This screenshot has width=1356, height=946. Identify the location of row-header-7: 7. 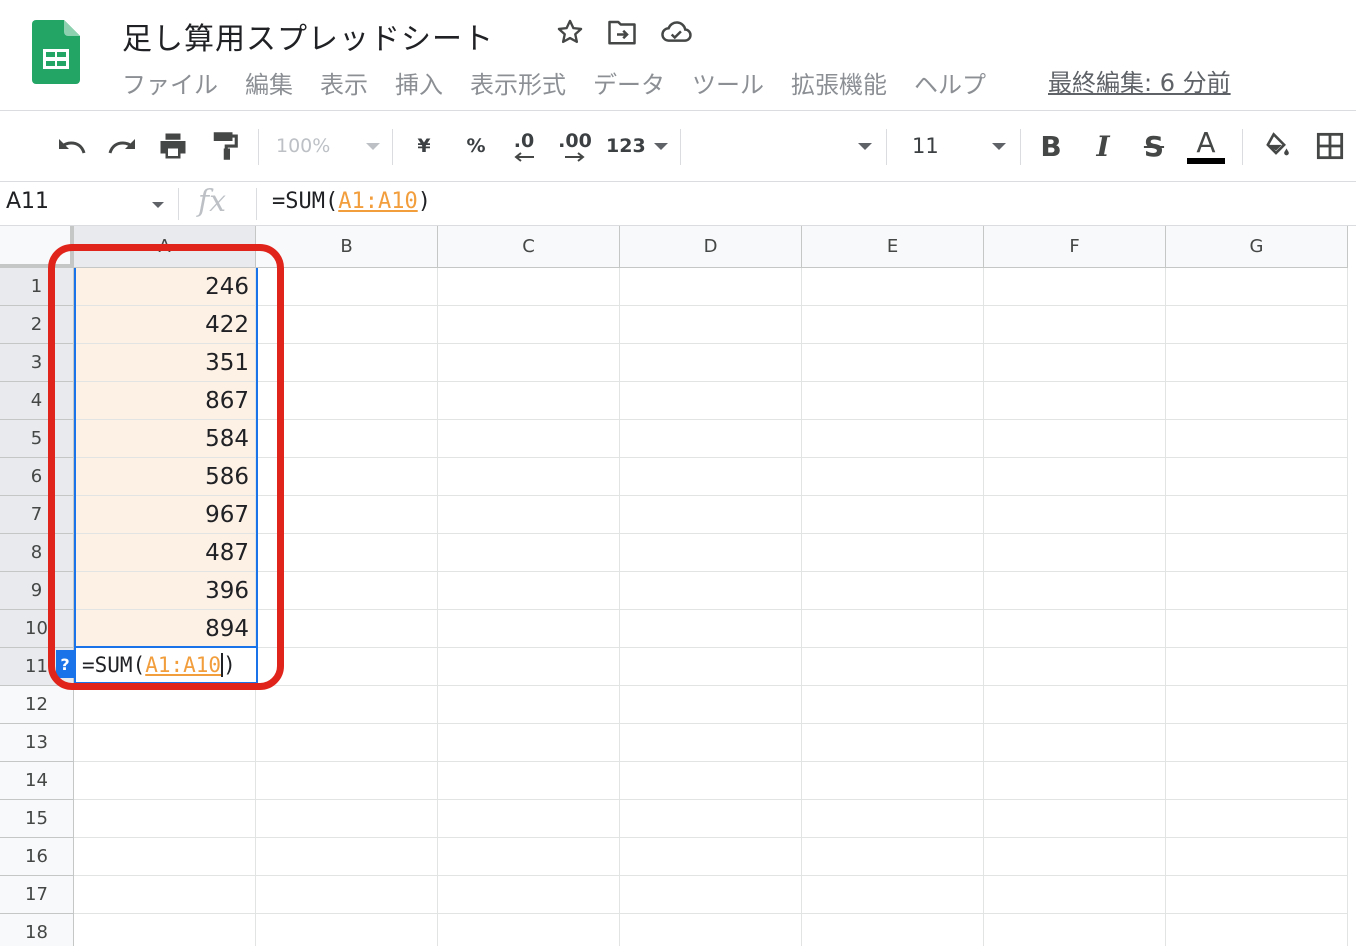
(37, 515).